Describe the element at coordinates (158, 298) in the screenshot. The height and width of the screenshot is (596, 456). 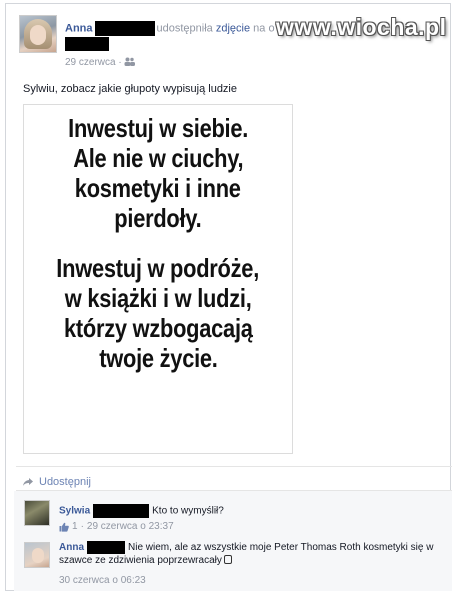
I see `photo-text-line: w książki i w ludzi,` at that location.